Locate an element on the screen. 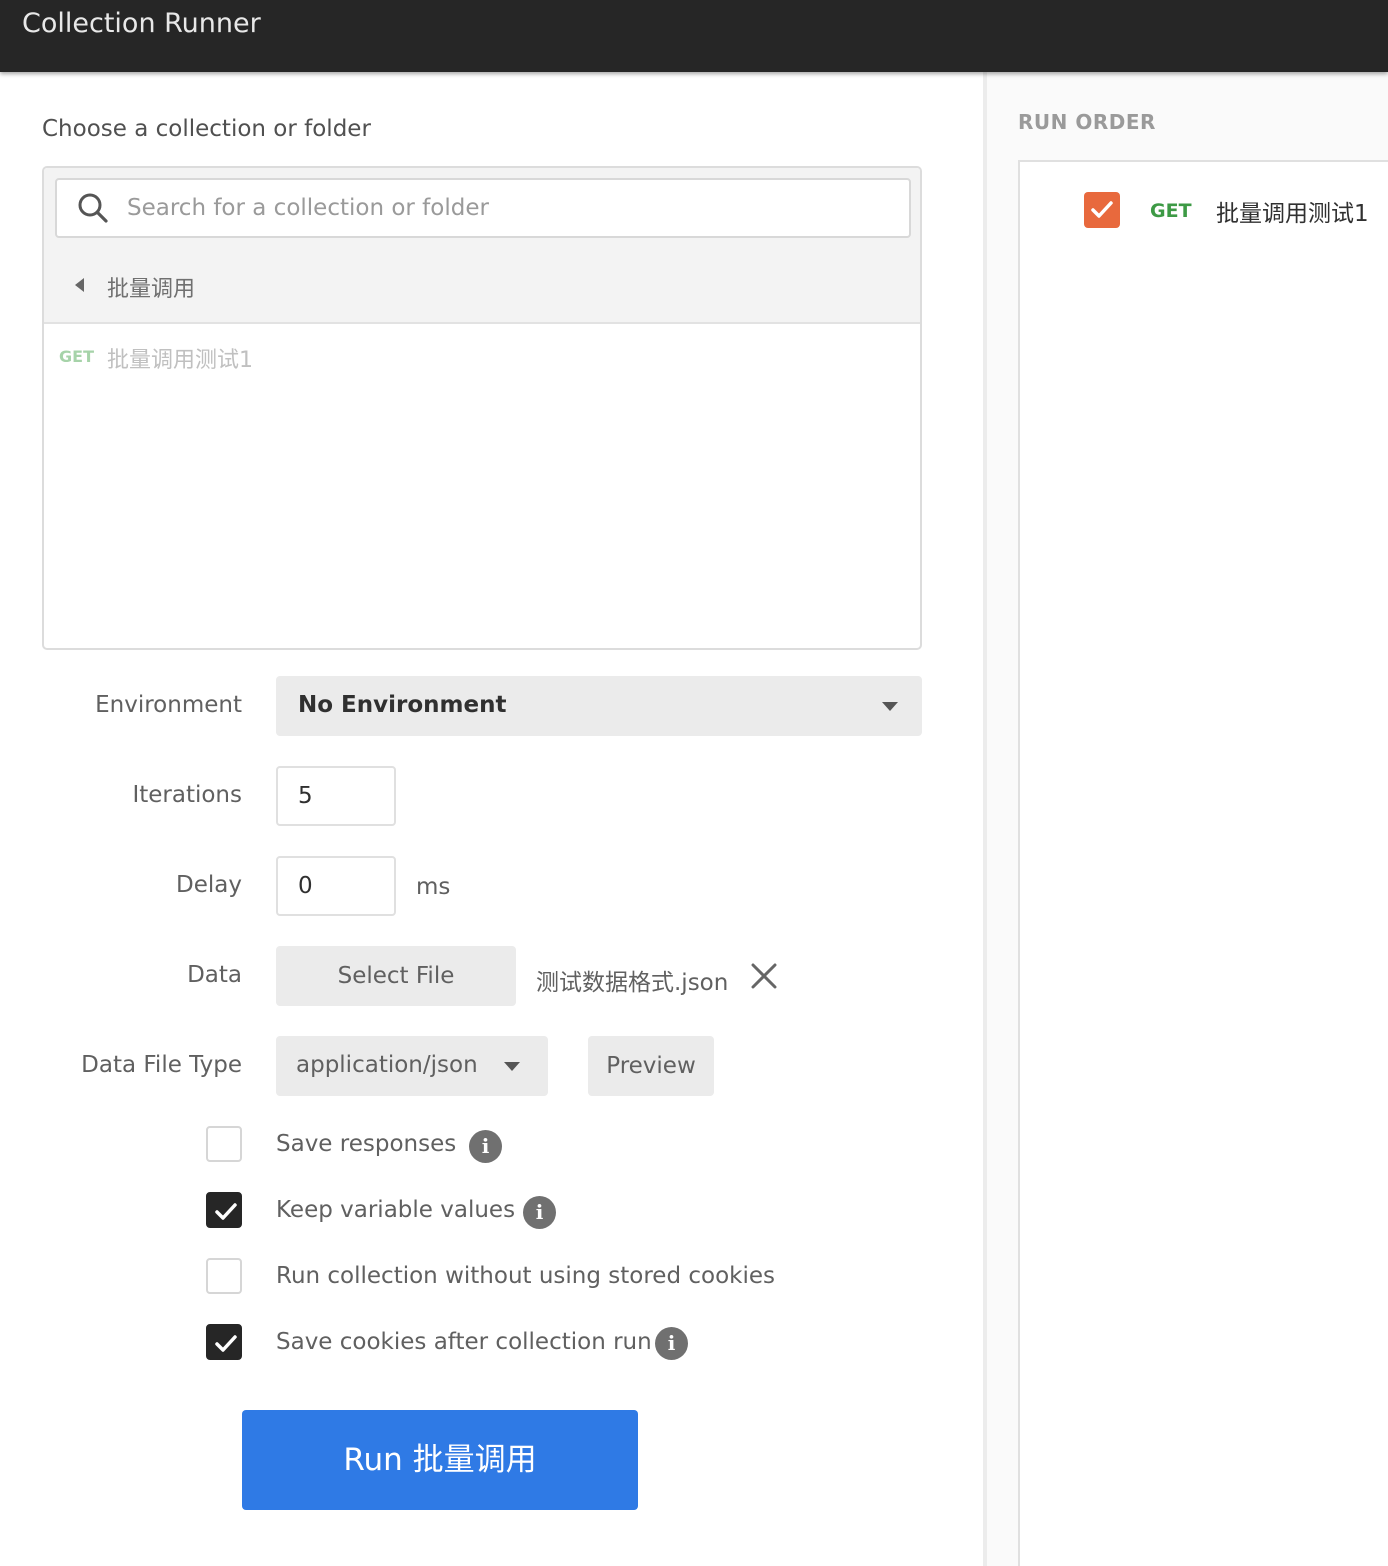 Image resolution: width=1388 pixels, height=1566 pixels. run-button: Run 批量调用 is located at coordinates (440, 1460).